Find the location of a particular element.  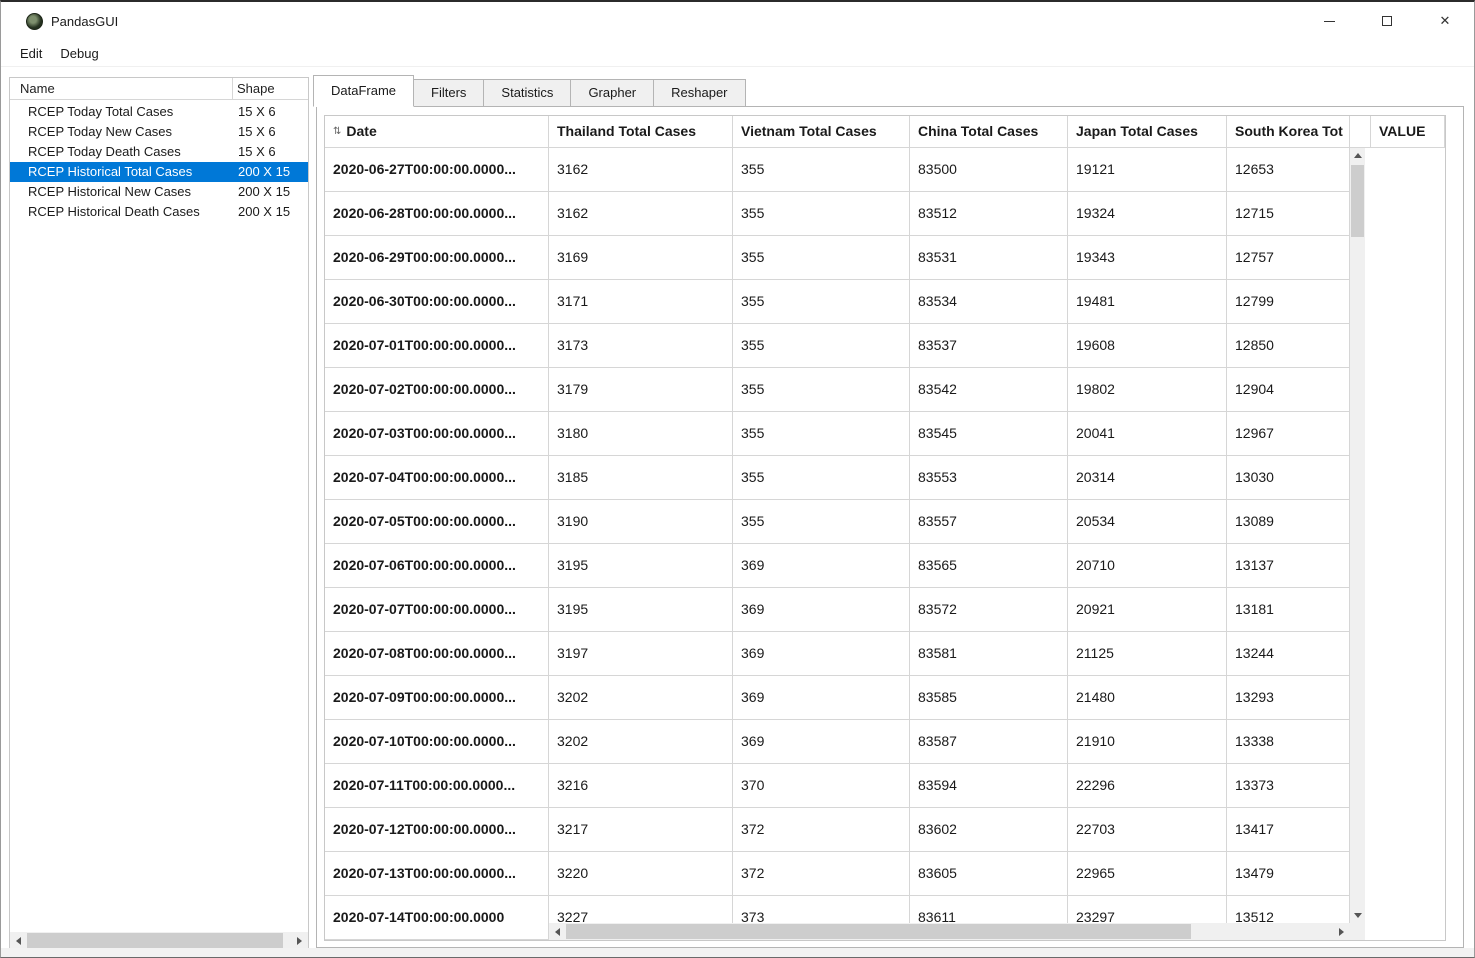

data-cell: 20041 is located at coordinates (1147, 433).